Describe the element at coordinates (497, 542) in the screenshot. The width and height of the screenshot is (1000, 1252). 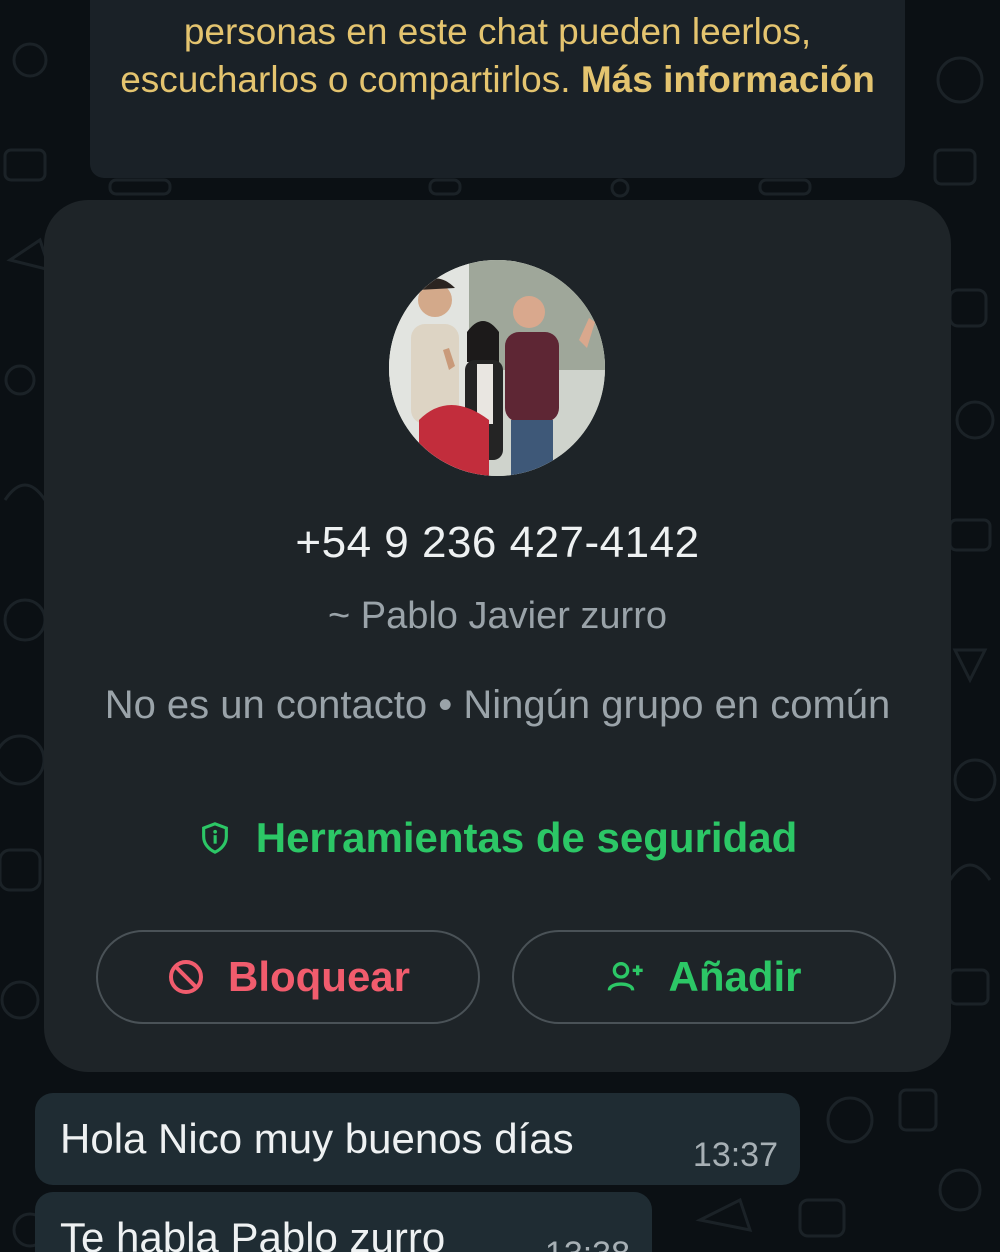
I see `contact-phone-number: +54 9 236 427-4142` at that location.